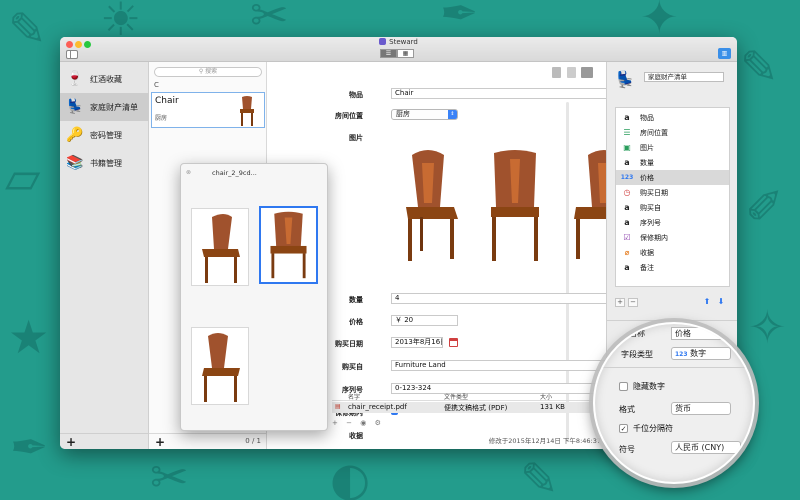 Image resolution: width=800 pixels, height=500 pixels. Describe the element at coordinates (672, 177) in the screenshot. I see `field-list-item: 123 价格` at that location.